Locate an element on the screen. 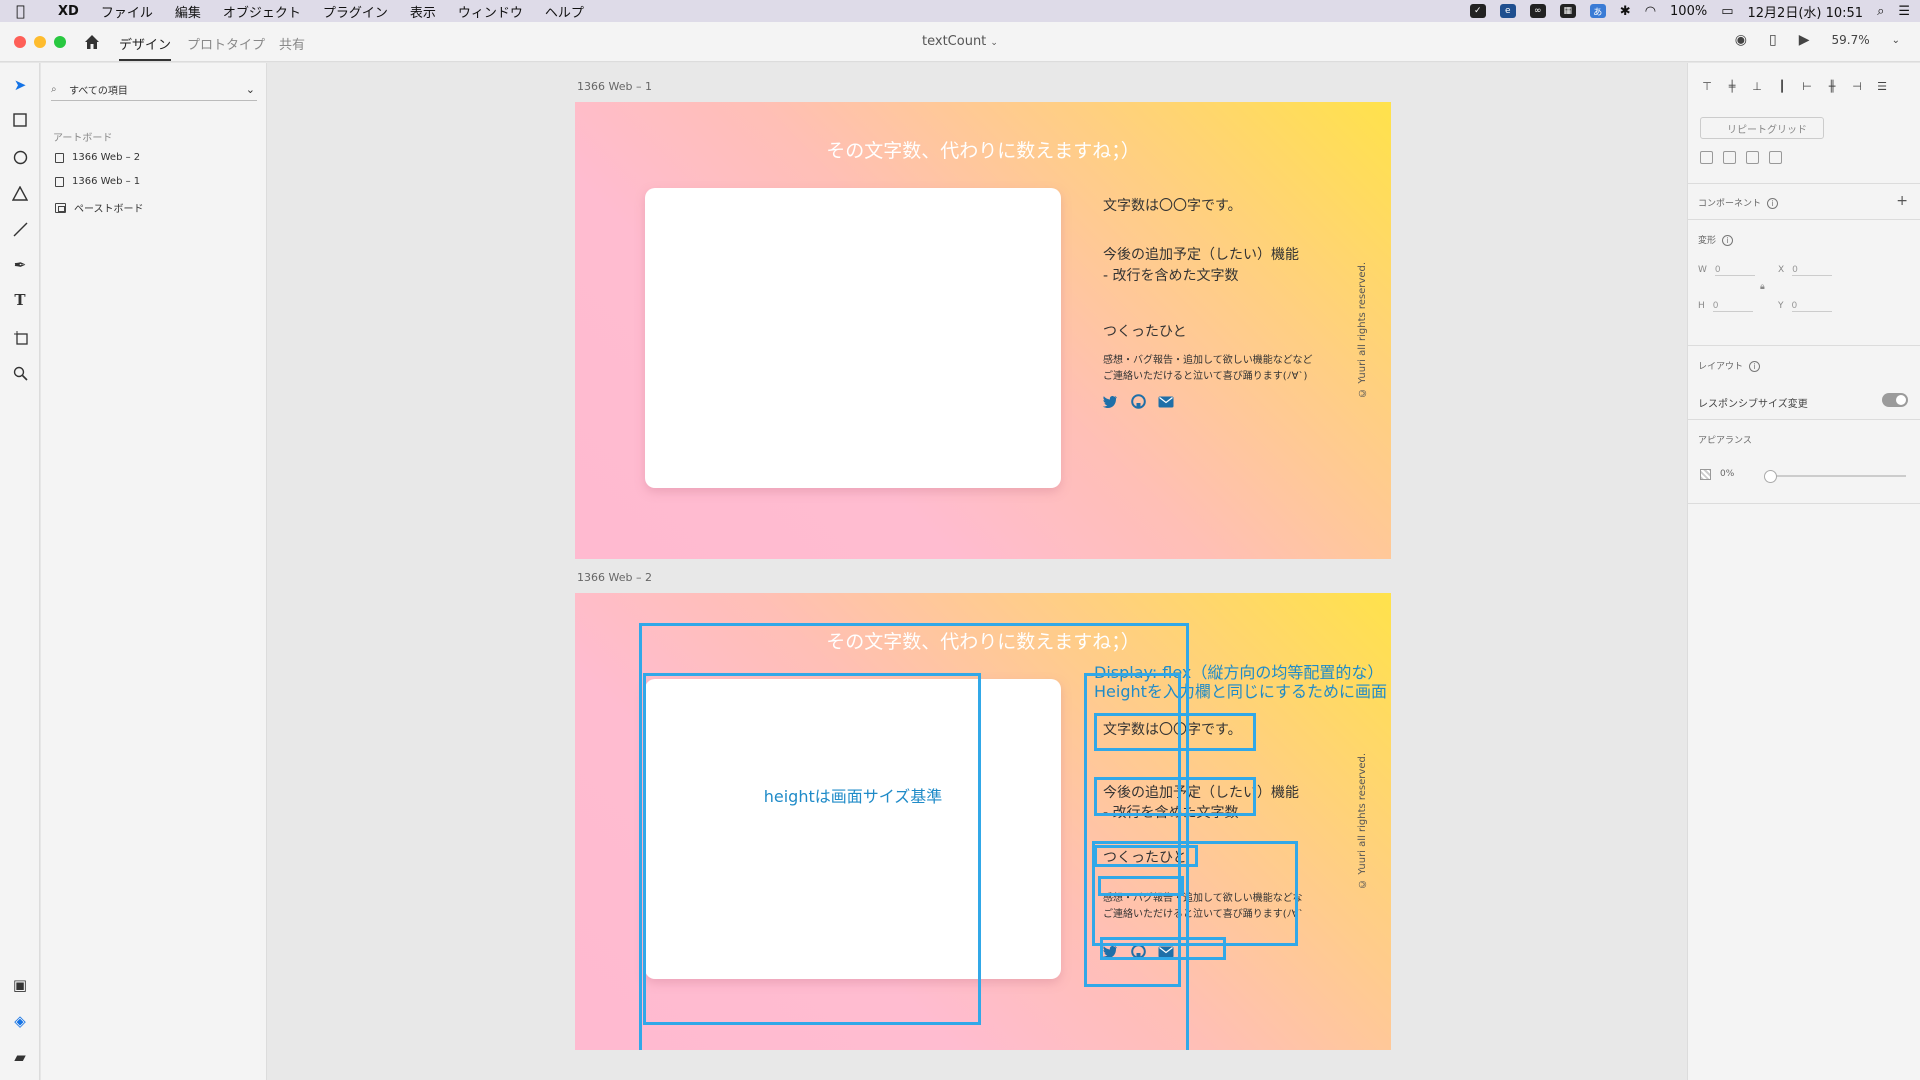 This screenshot has height=1080, width=1920. height-field: H0 is located at coordinates (1725, 306).